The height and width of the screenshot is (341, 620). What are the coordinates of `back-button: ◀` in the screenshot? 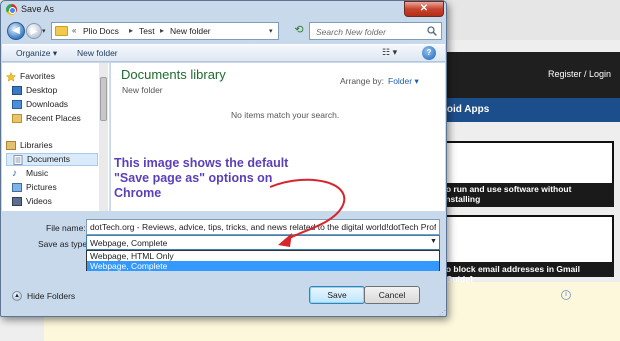 It's located at (16, 31).